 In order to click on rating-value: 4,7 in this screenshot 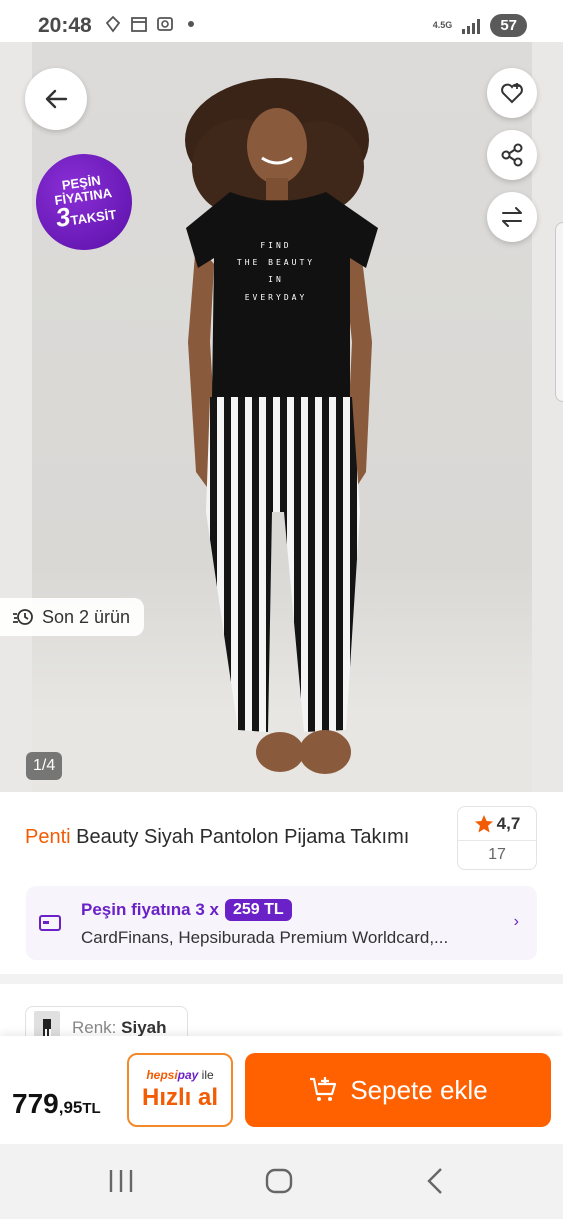, I will do `click(508, 823)`.